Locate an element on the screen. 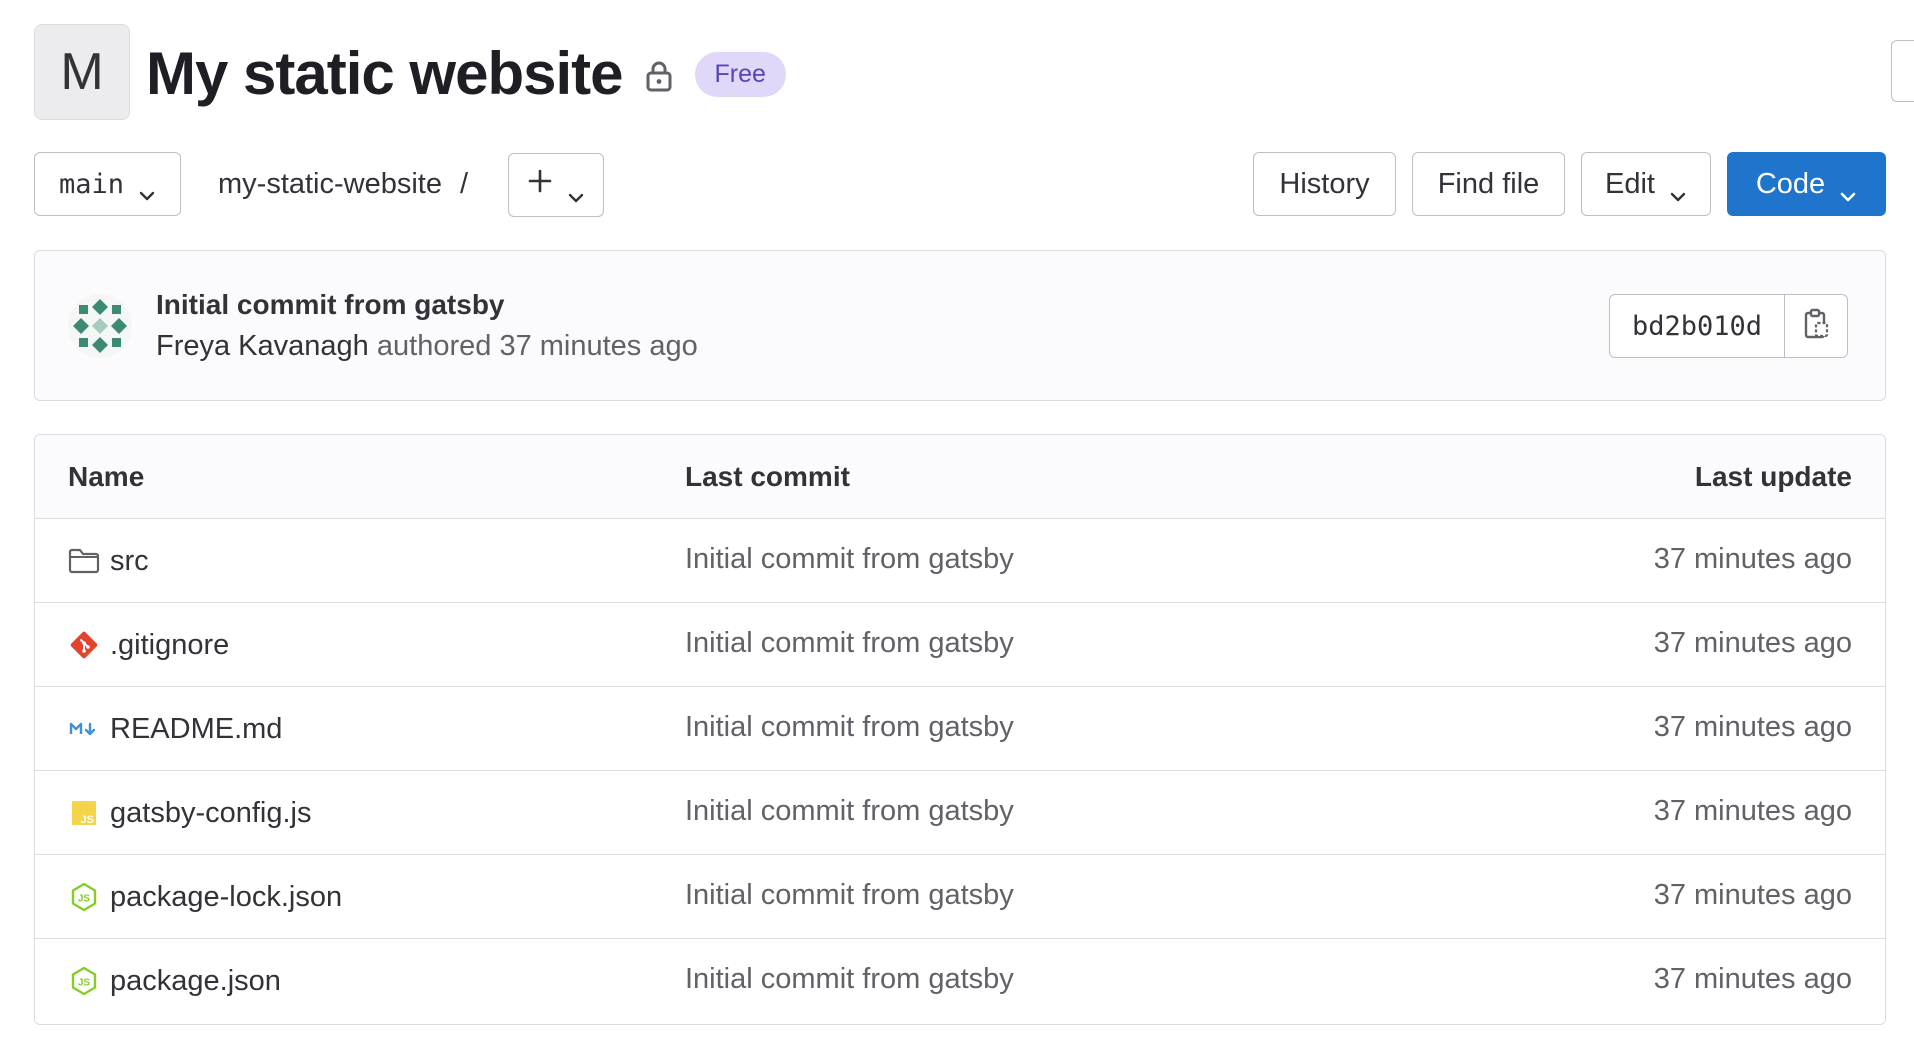  branch-name: main is located at coordinates (91, 184).